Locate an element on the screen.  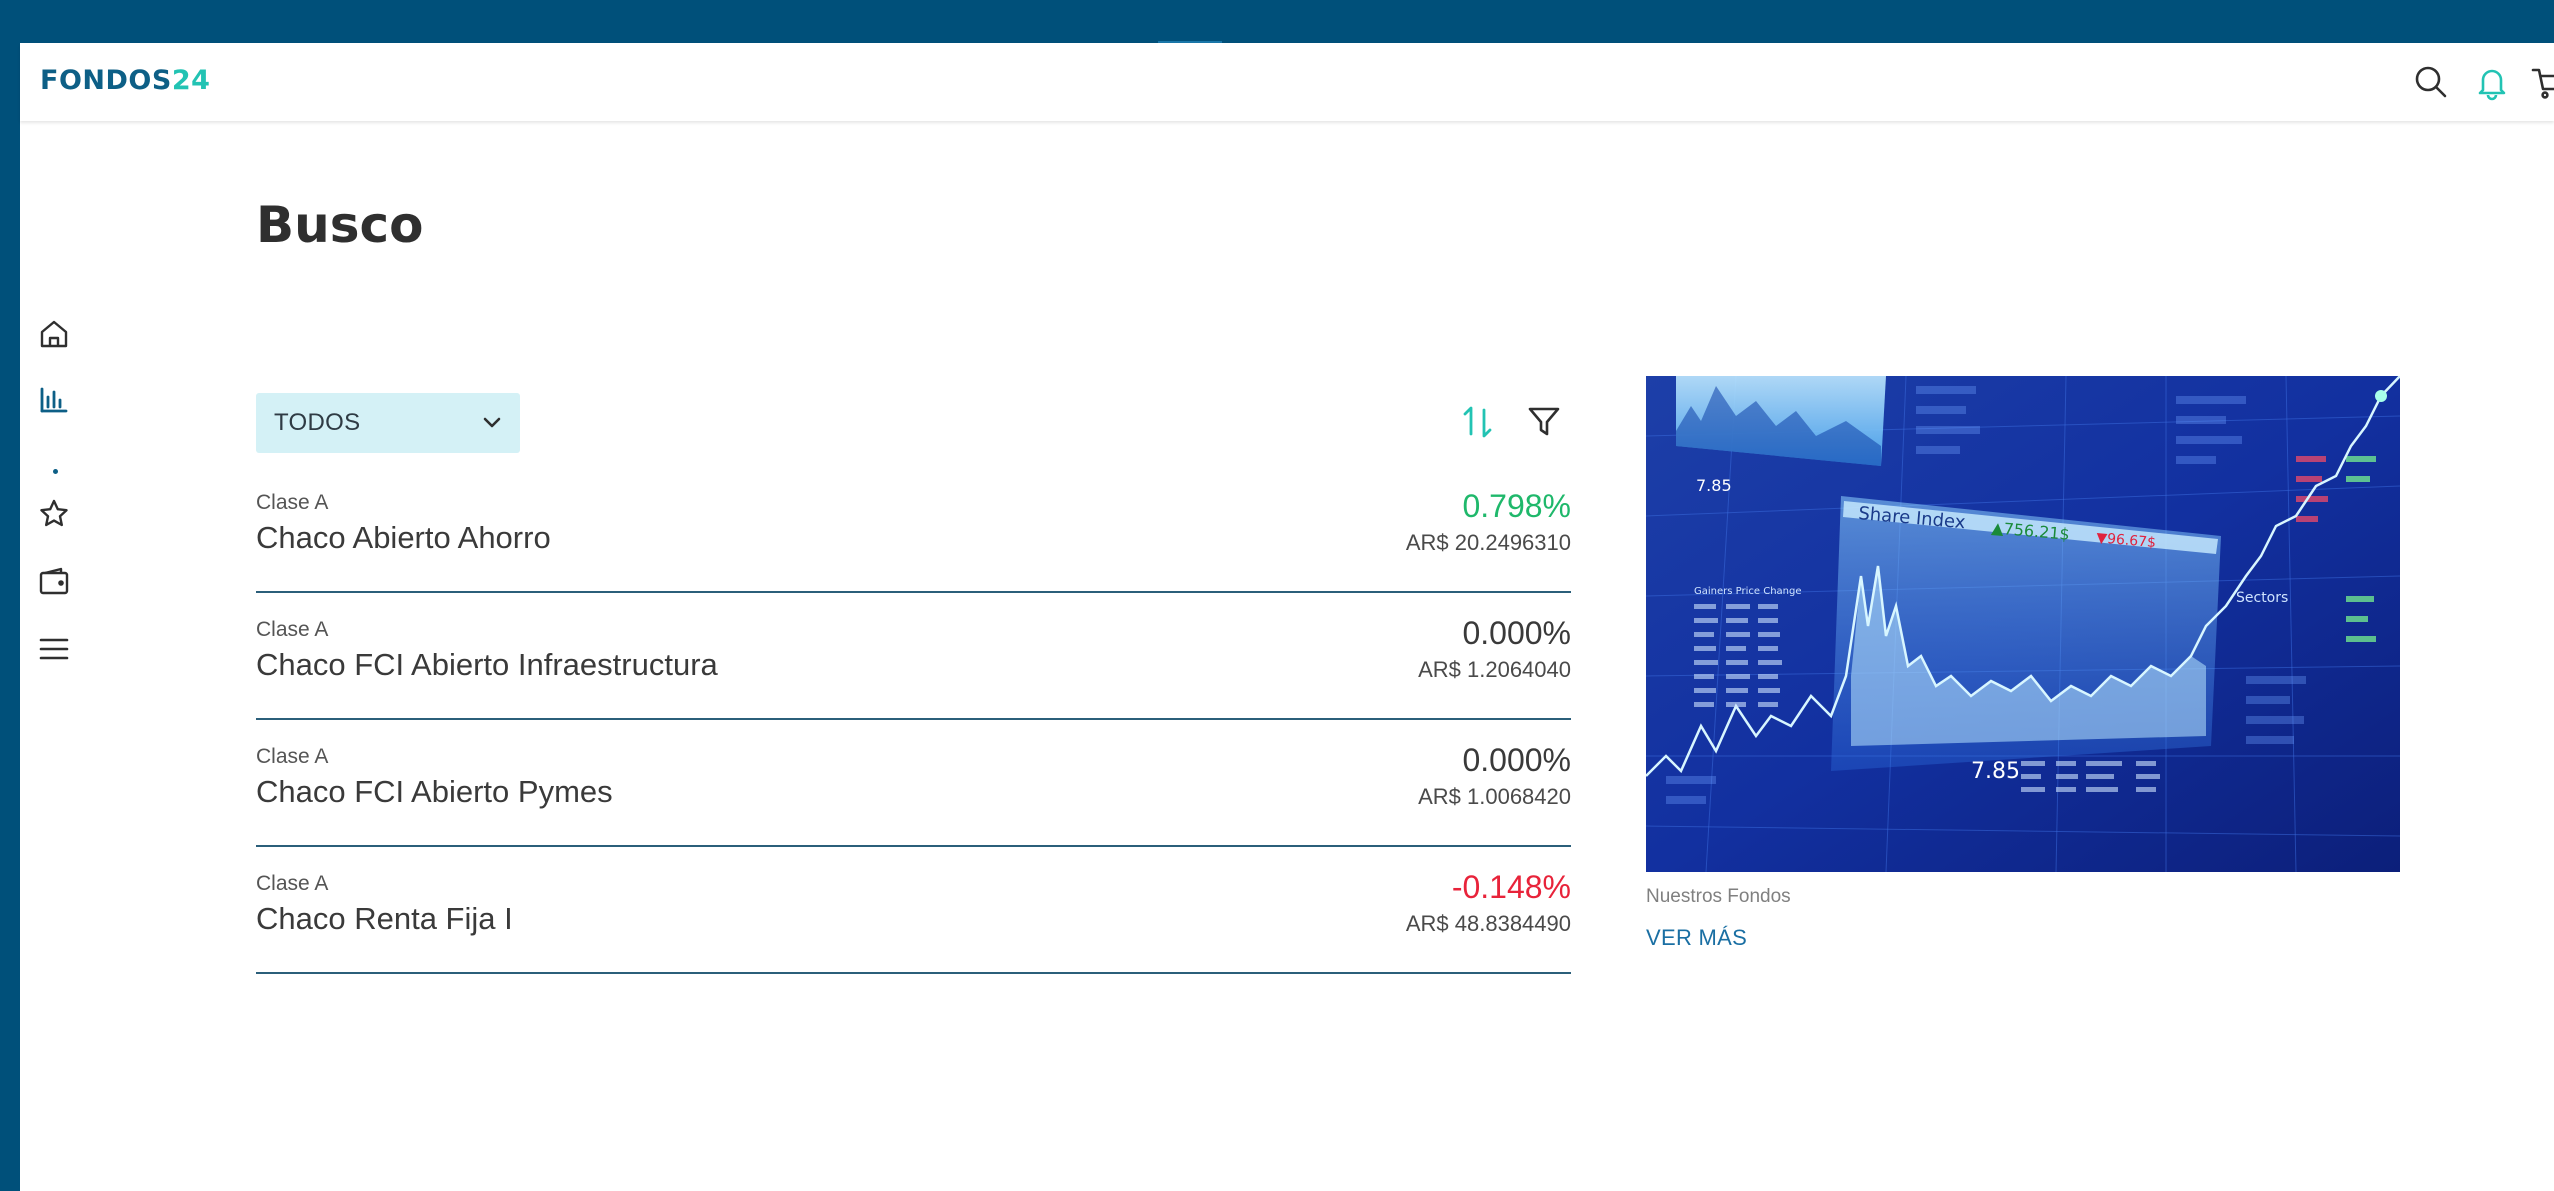
cart-icon is located at coordinates (2542, 82).